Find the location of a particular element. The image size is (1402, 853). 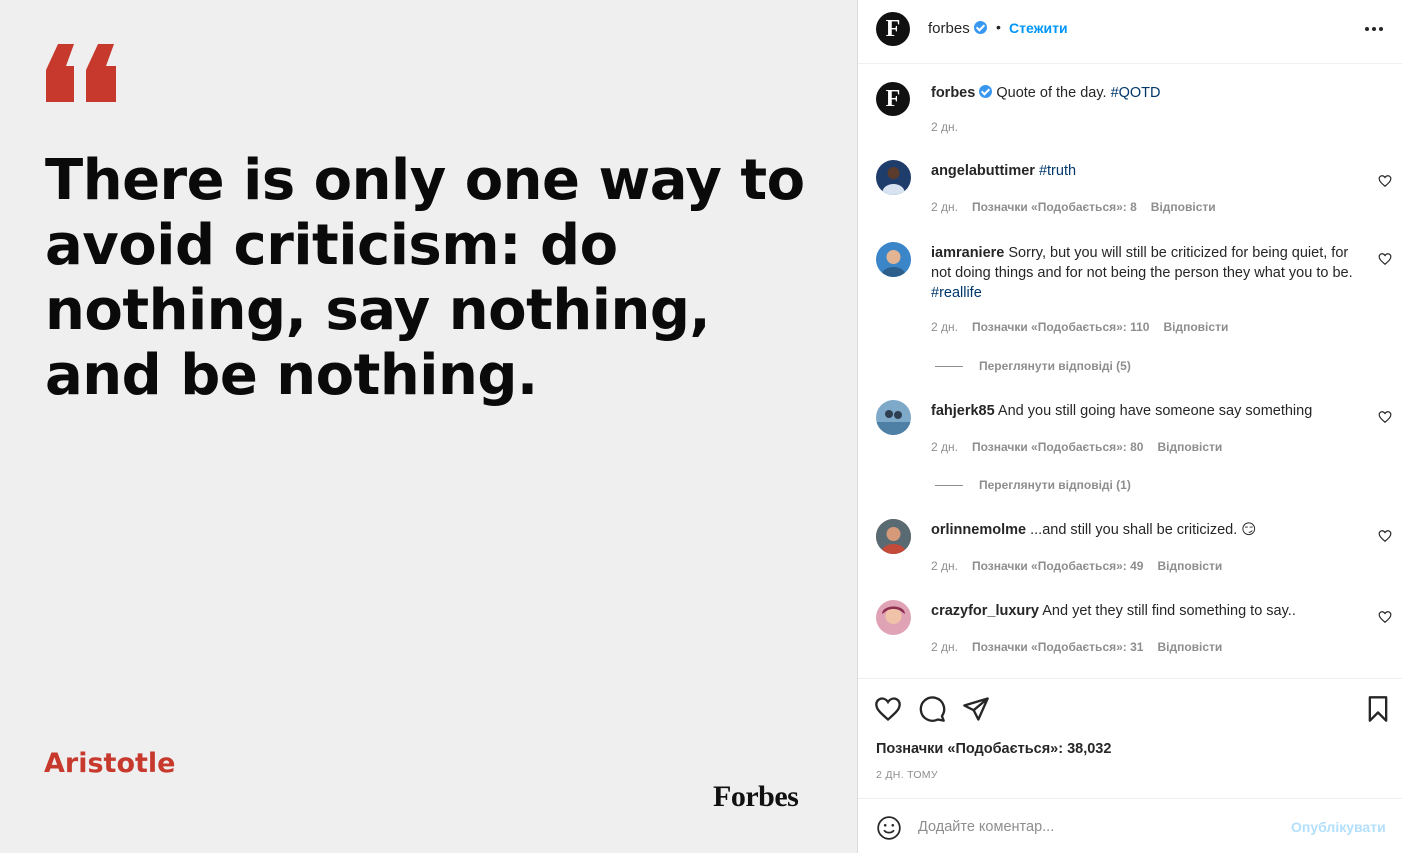

comment-meta: 2 дн. Позначки «Подобається»: 8 Відповісти is located at coordinates (1073, 207).